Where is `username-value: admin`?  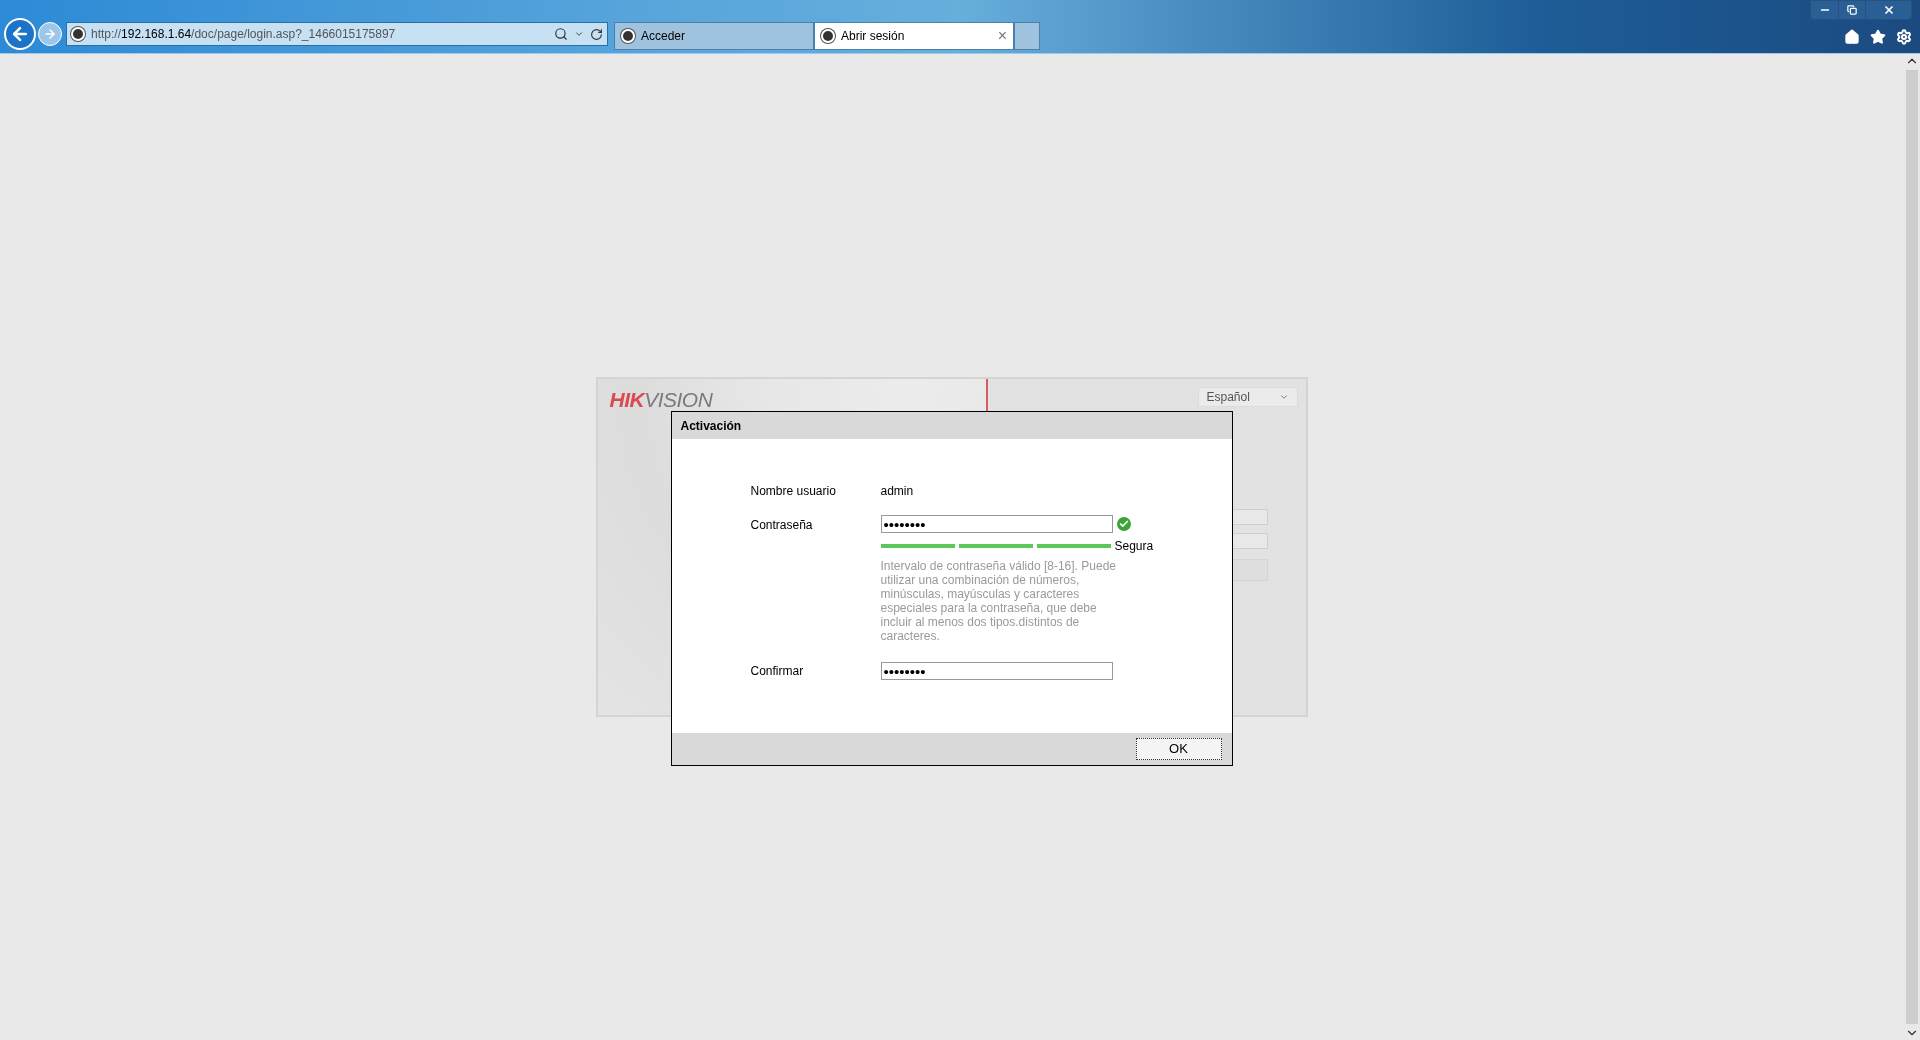
username-value: admin is located at coordinates (897, 491).